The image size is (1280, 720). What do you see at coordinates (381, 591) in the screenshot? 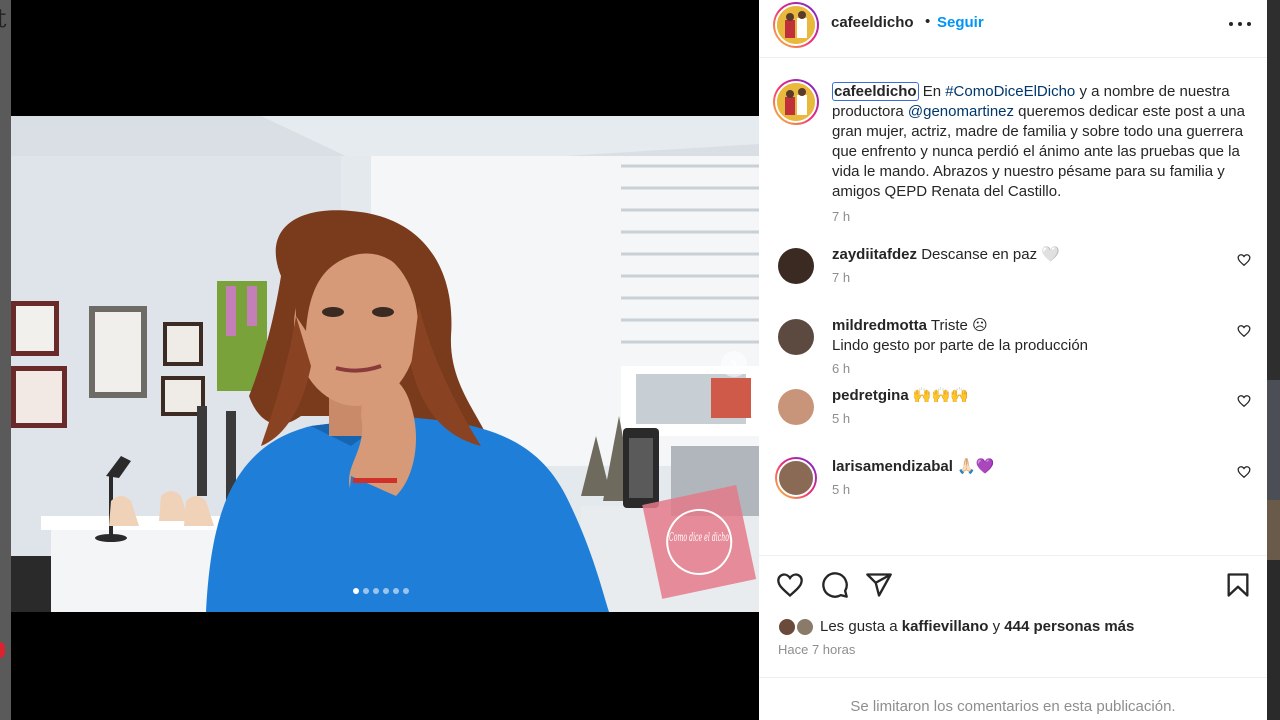
I see `carousel-indicator` at bounding box center [381, 591].